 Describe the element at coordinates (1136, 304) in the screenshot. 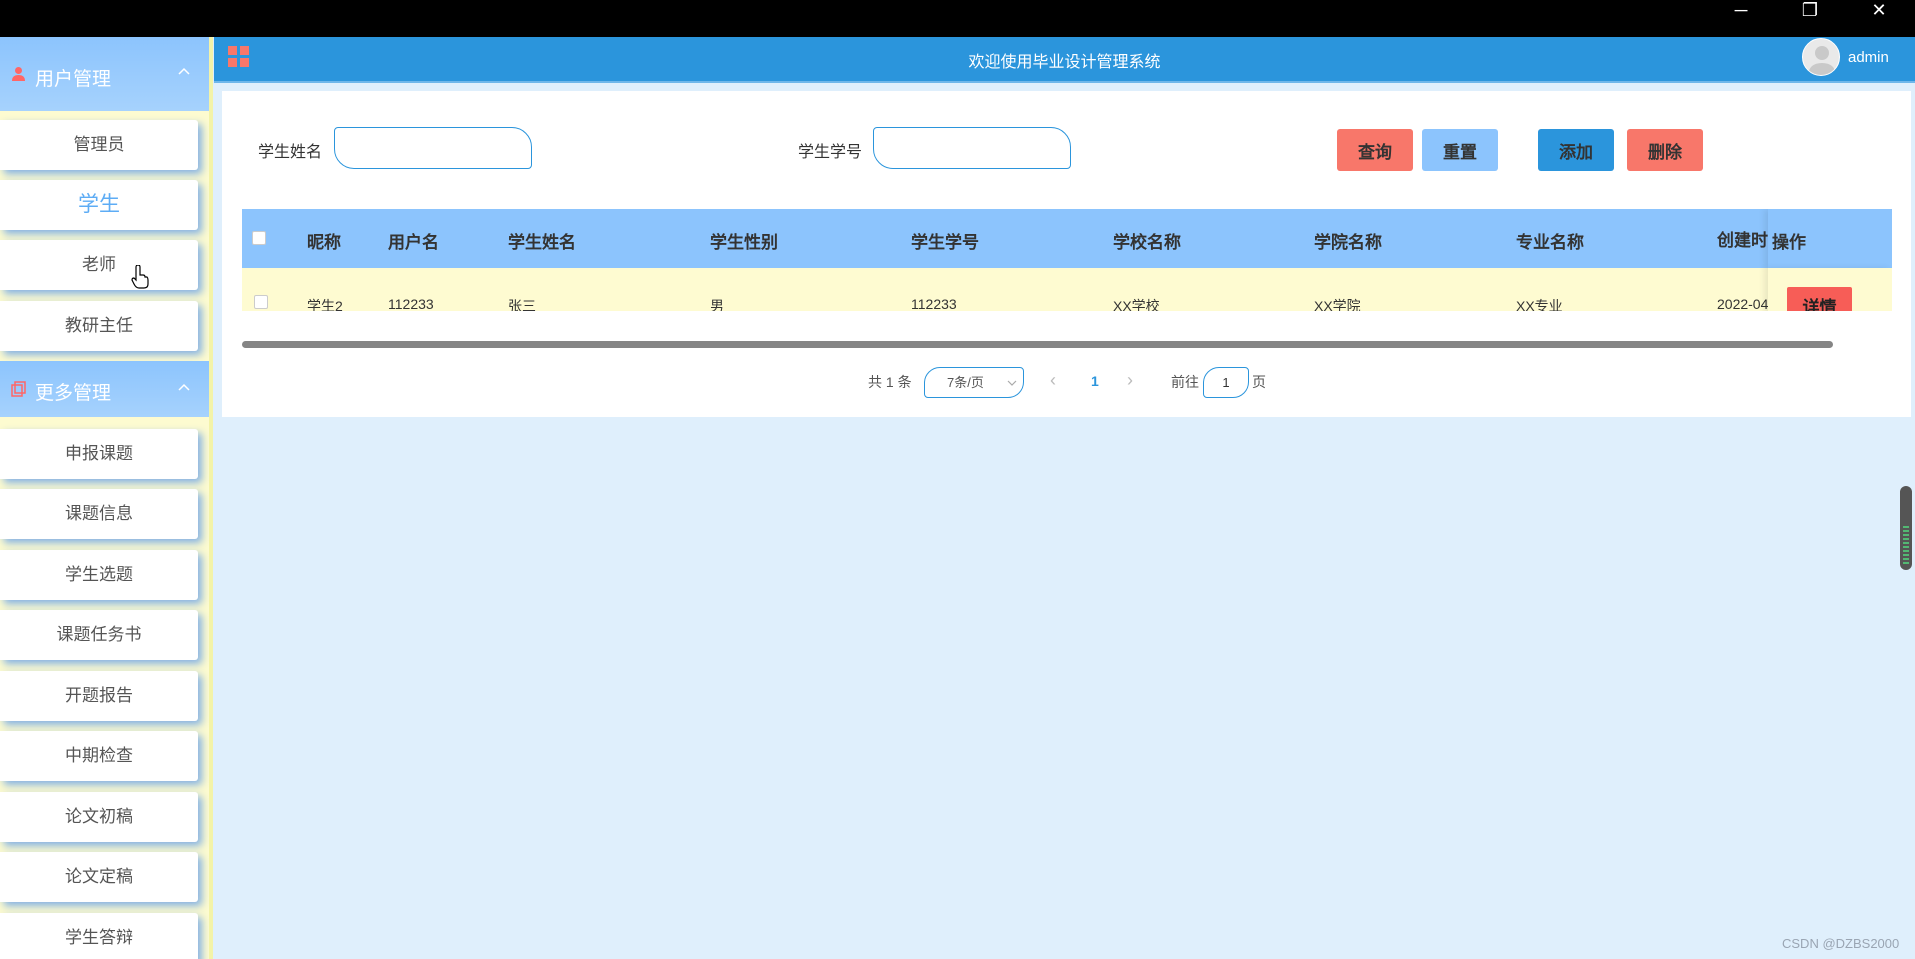

I see `cell-school: XX学校` at that location.